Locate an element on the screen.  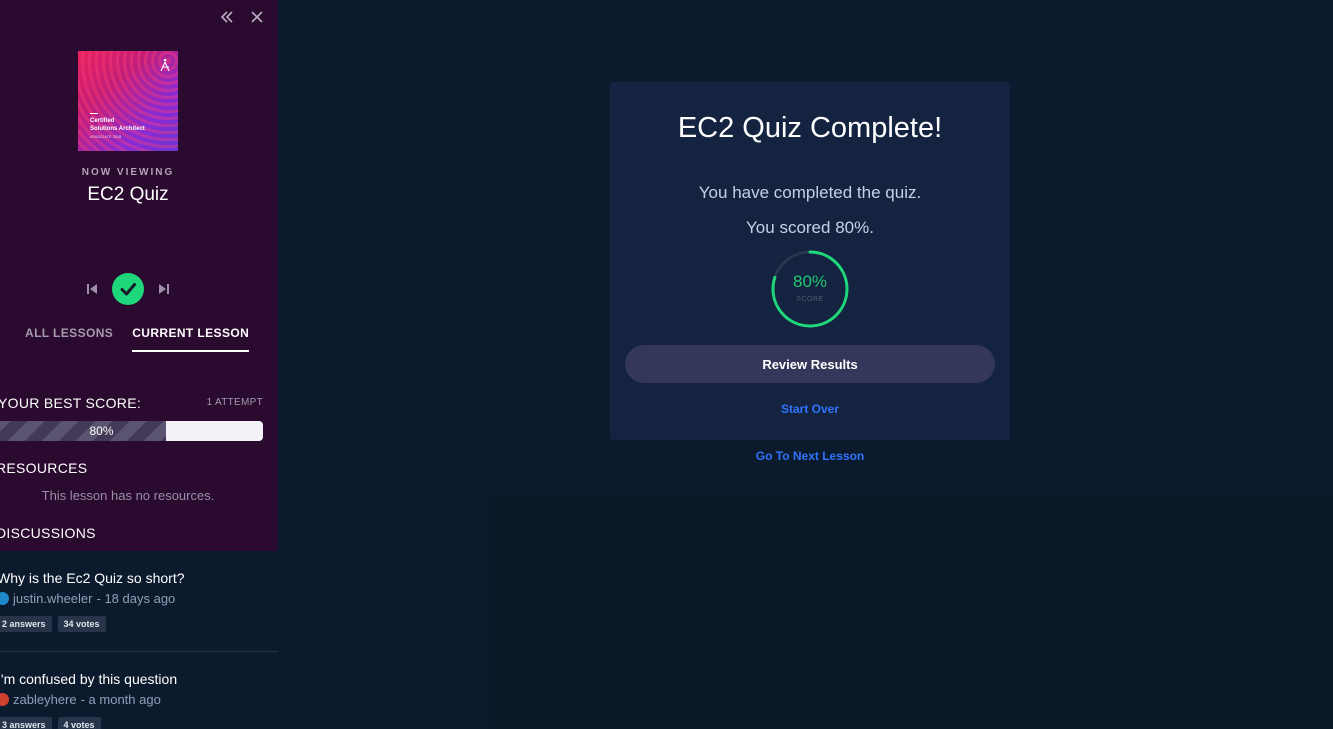
review-results-button: Review Results is located at coordinates (810, 364).